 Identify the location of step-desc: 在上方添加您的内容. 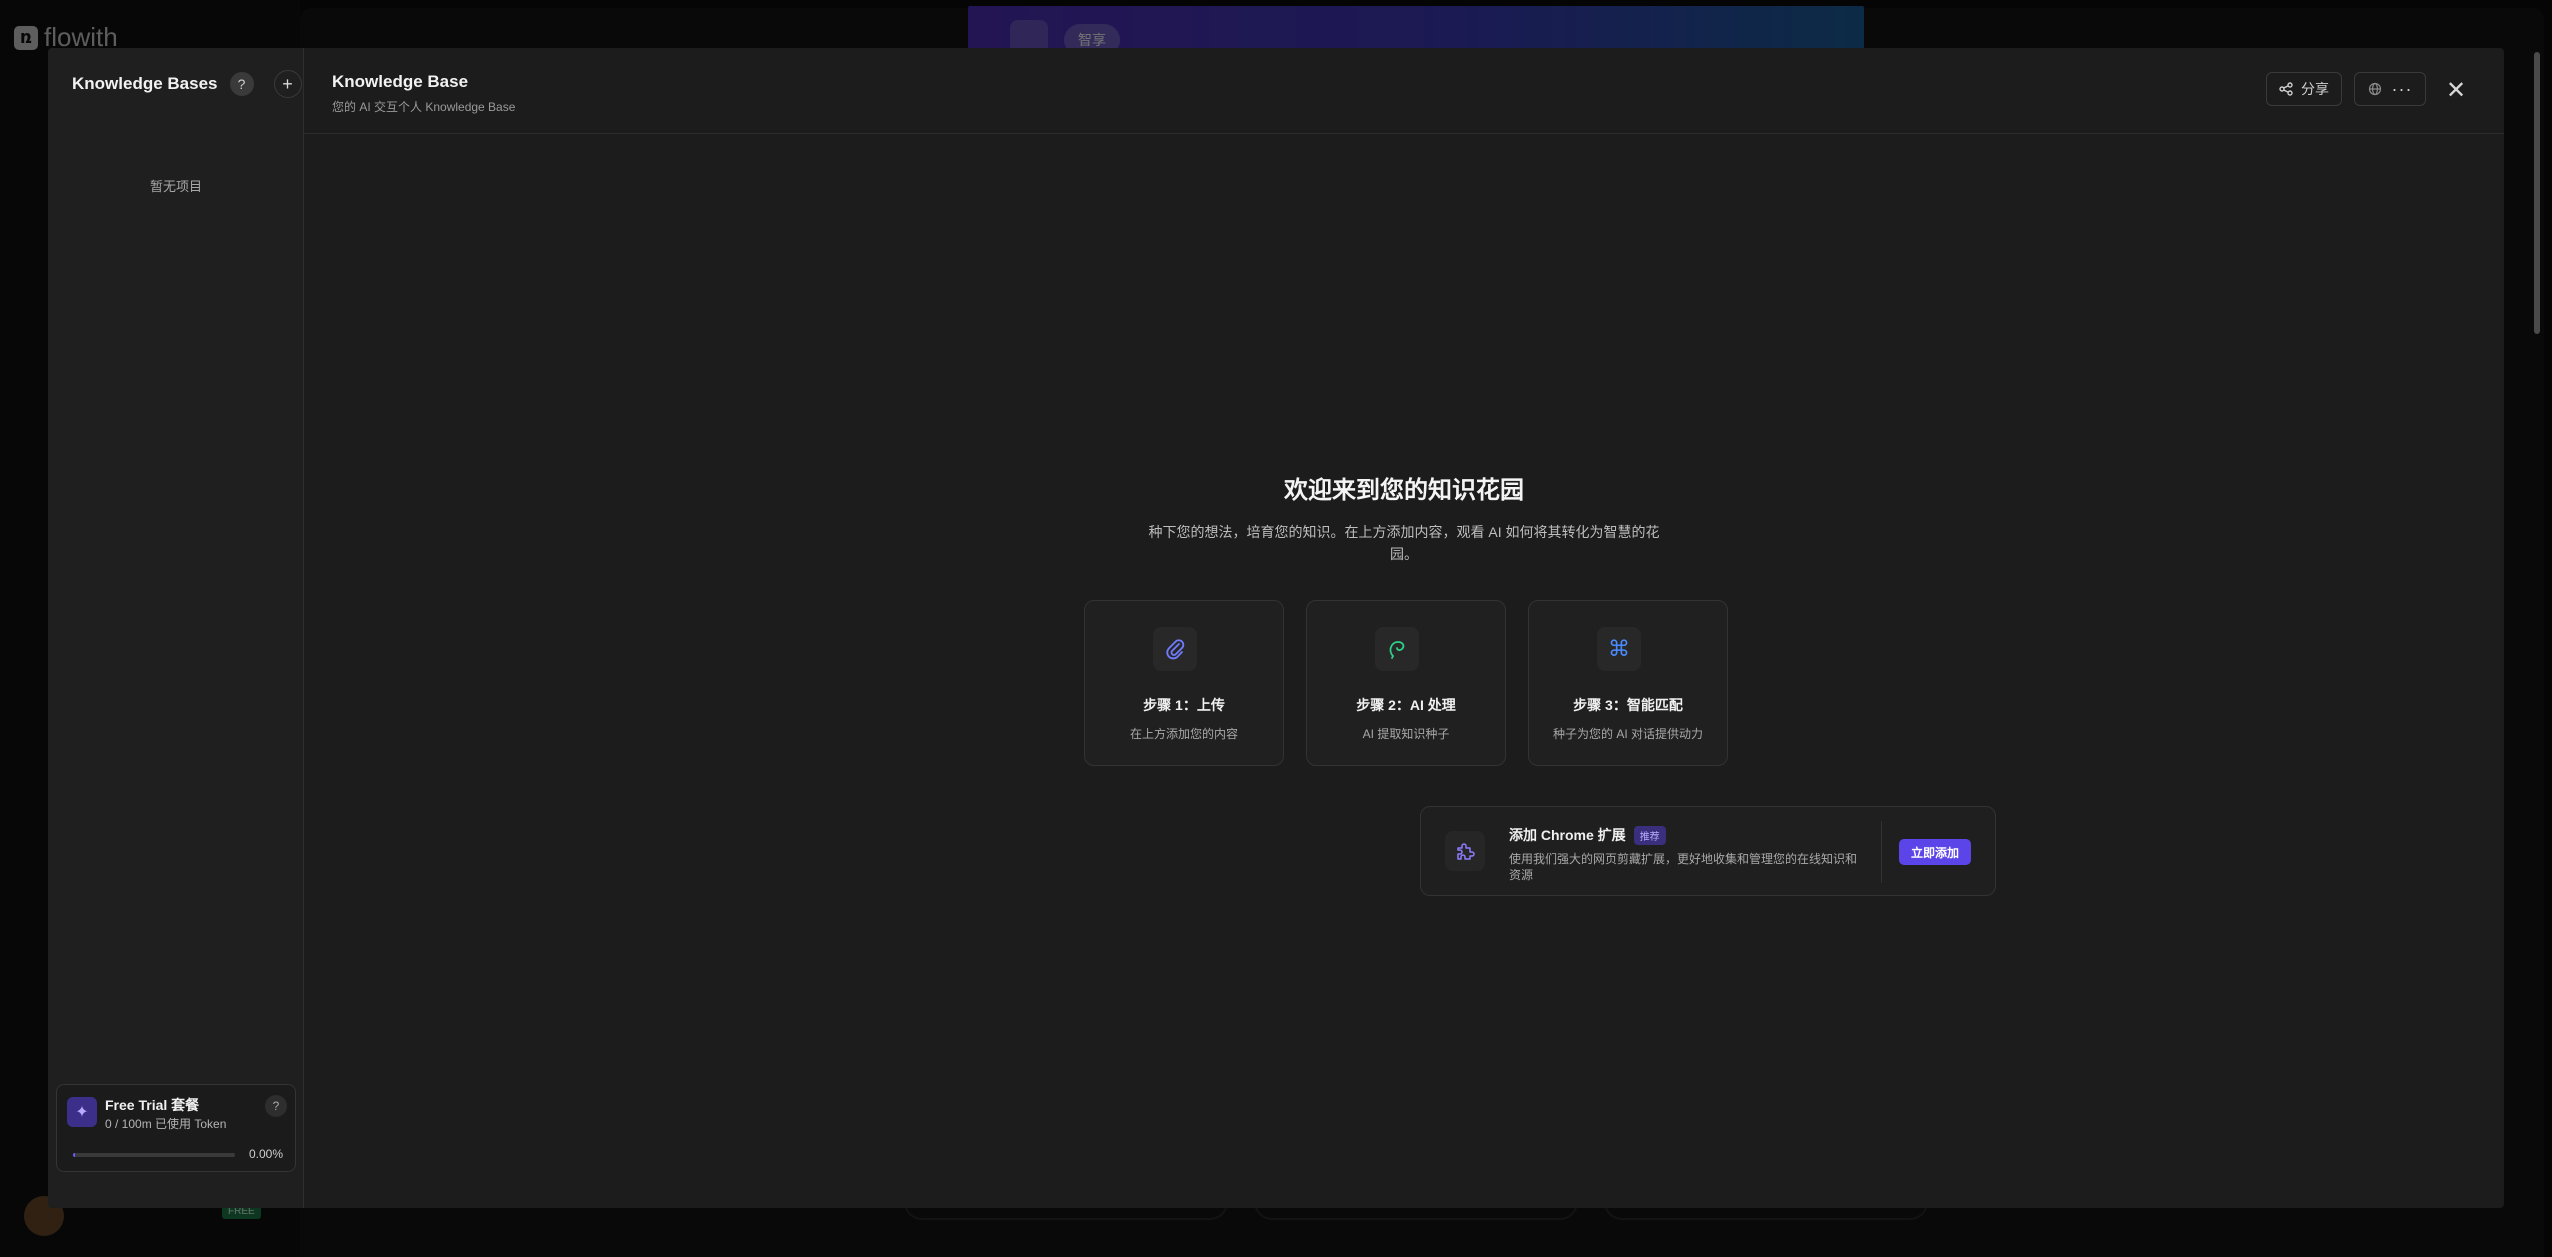
(1183, 734).